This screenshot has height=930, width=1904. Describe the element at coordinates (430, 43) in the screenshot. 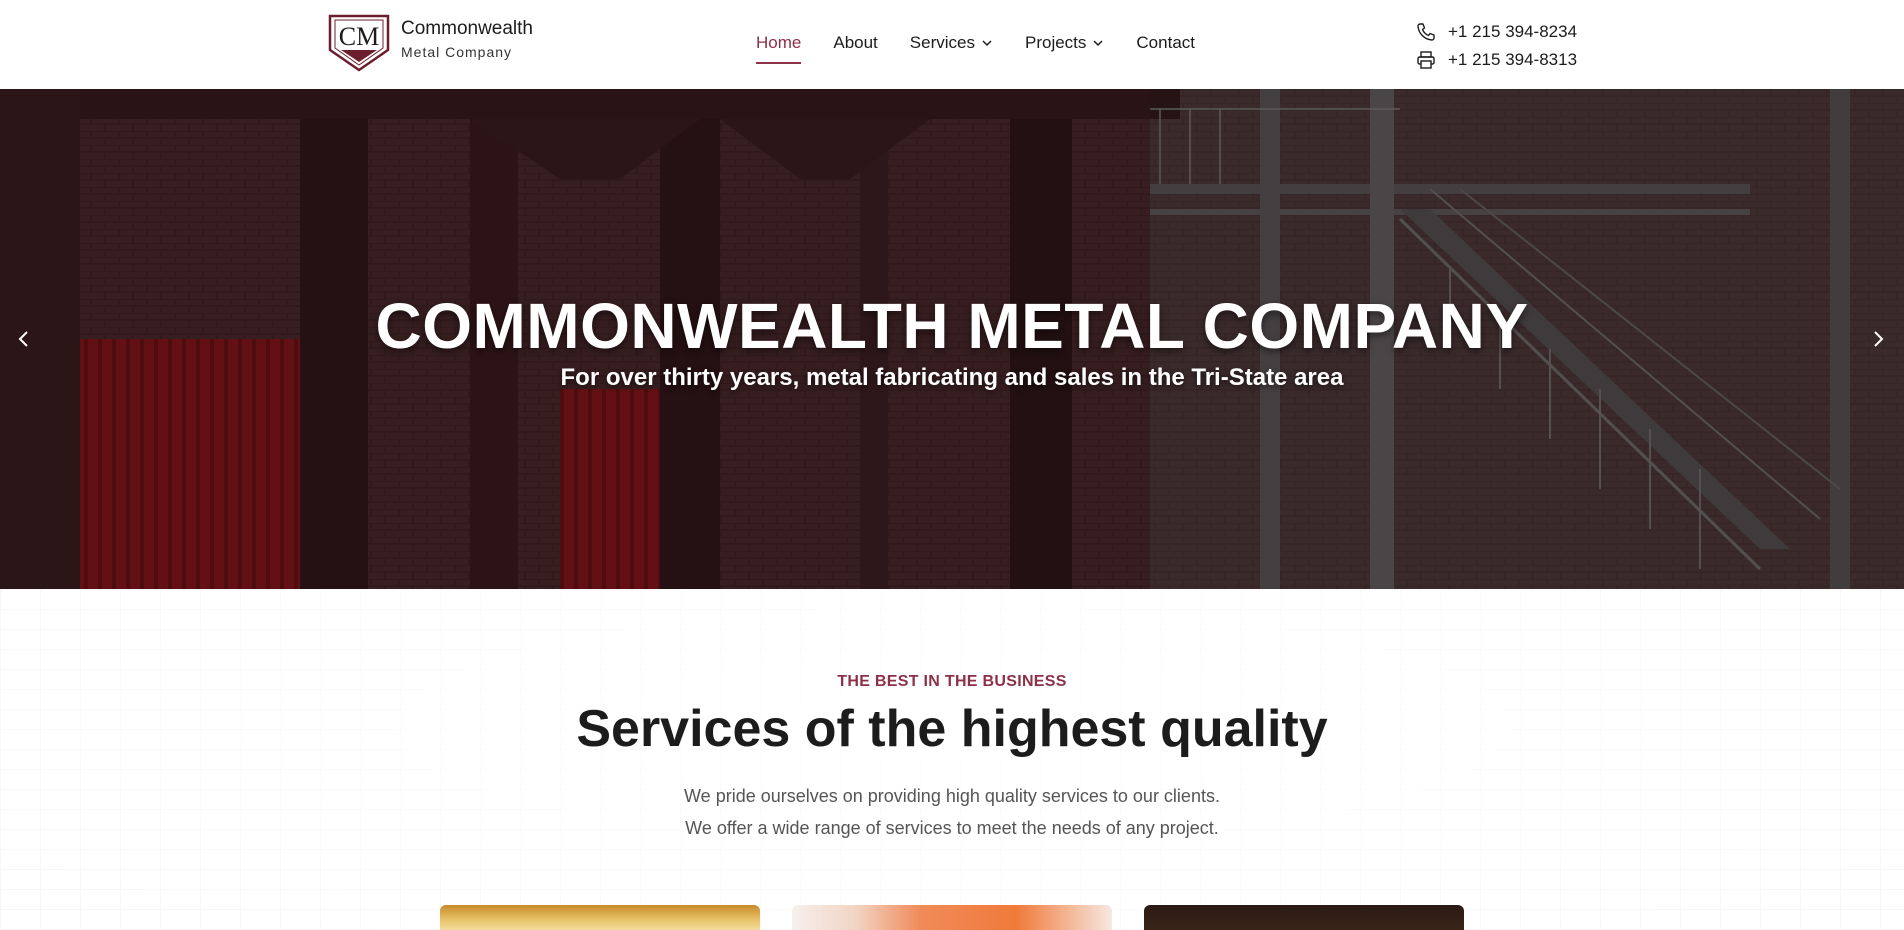

I see `logo: CM Commonwealth Metal Company` at that location.